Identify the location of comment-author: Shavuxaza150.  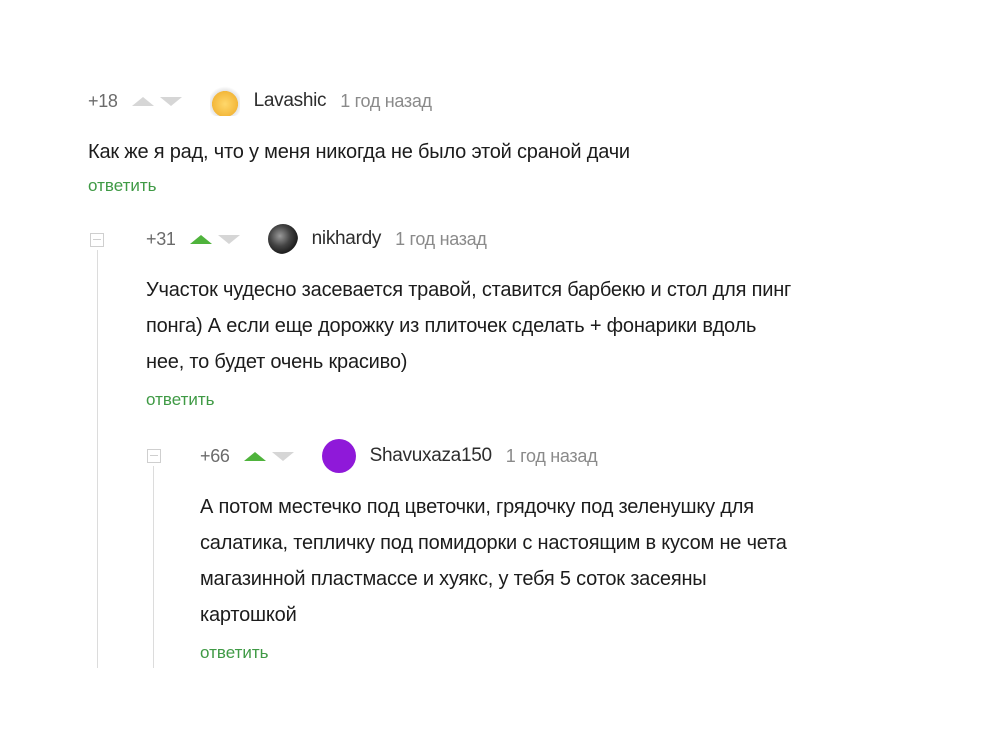
(431, 456).